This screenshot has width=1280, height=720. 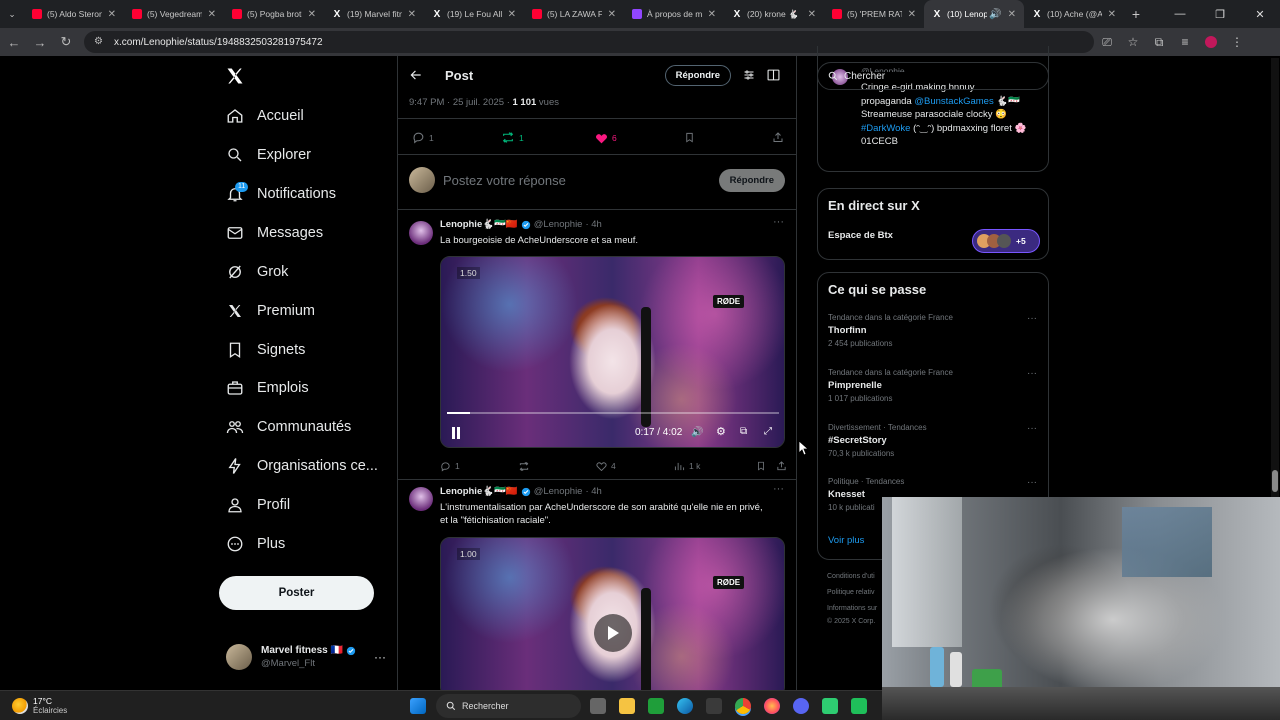 What do you see at coordinates (627, 706) in the screenshot?
I see `file-explorer-icon` at bounding box center [627, 706].